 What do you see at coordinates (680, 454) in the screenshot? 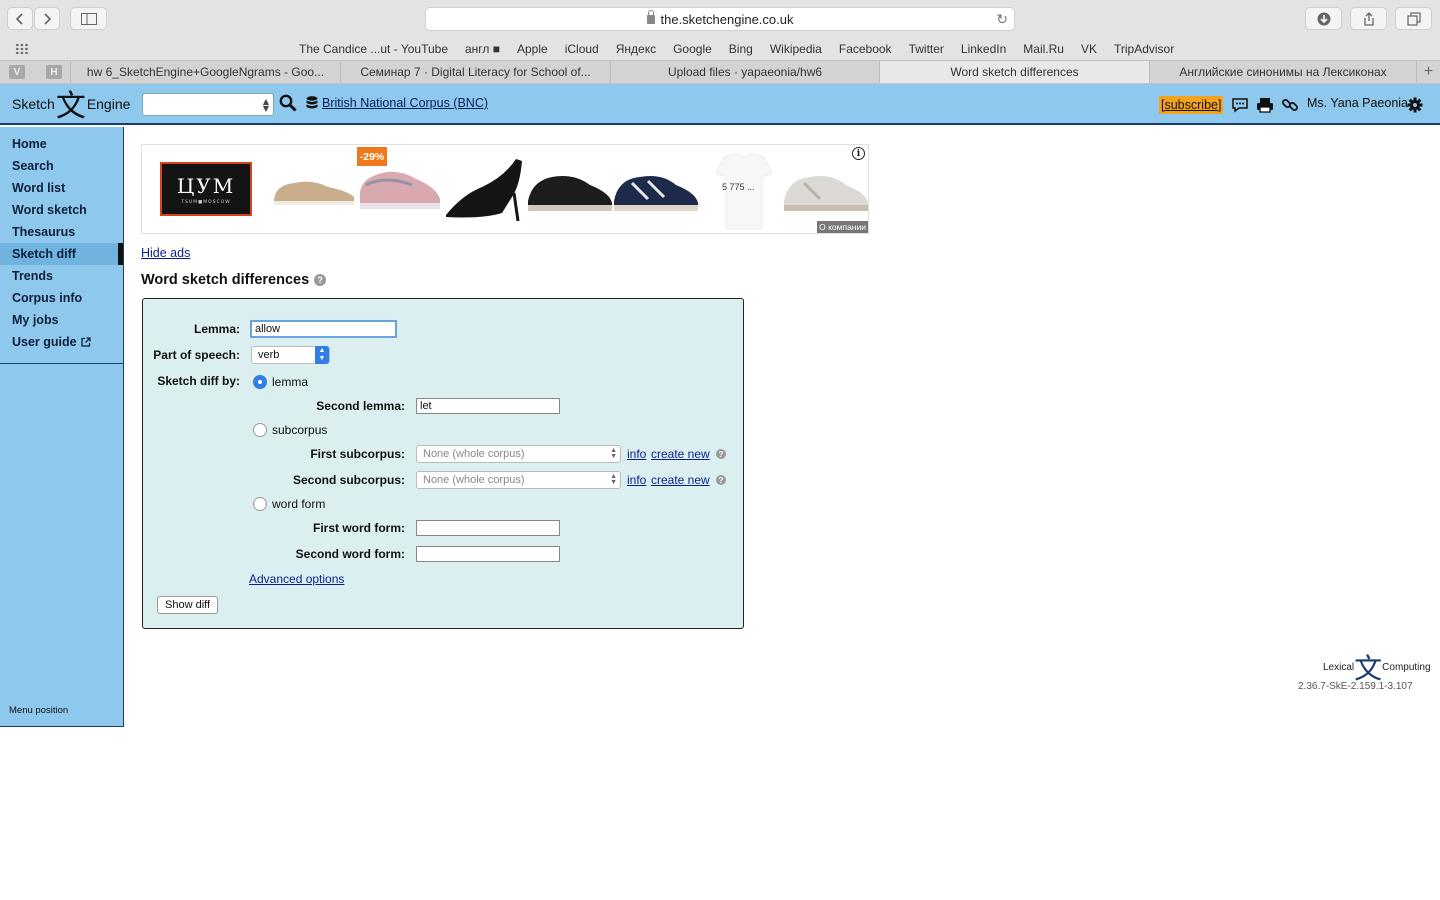
I see `first-subcorpus-create-link: create new` at bounding box center [680, 454].